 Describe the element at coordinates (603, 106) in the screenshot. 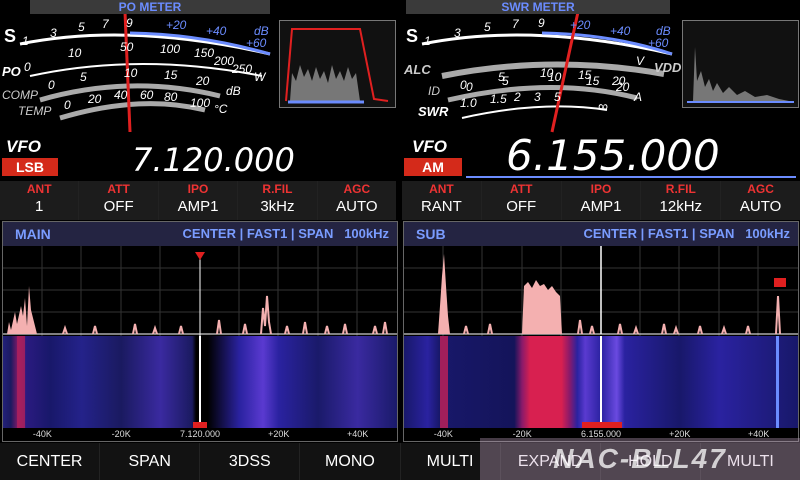

I see `swr-tick-inf: ∞` at that location.